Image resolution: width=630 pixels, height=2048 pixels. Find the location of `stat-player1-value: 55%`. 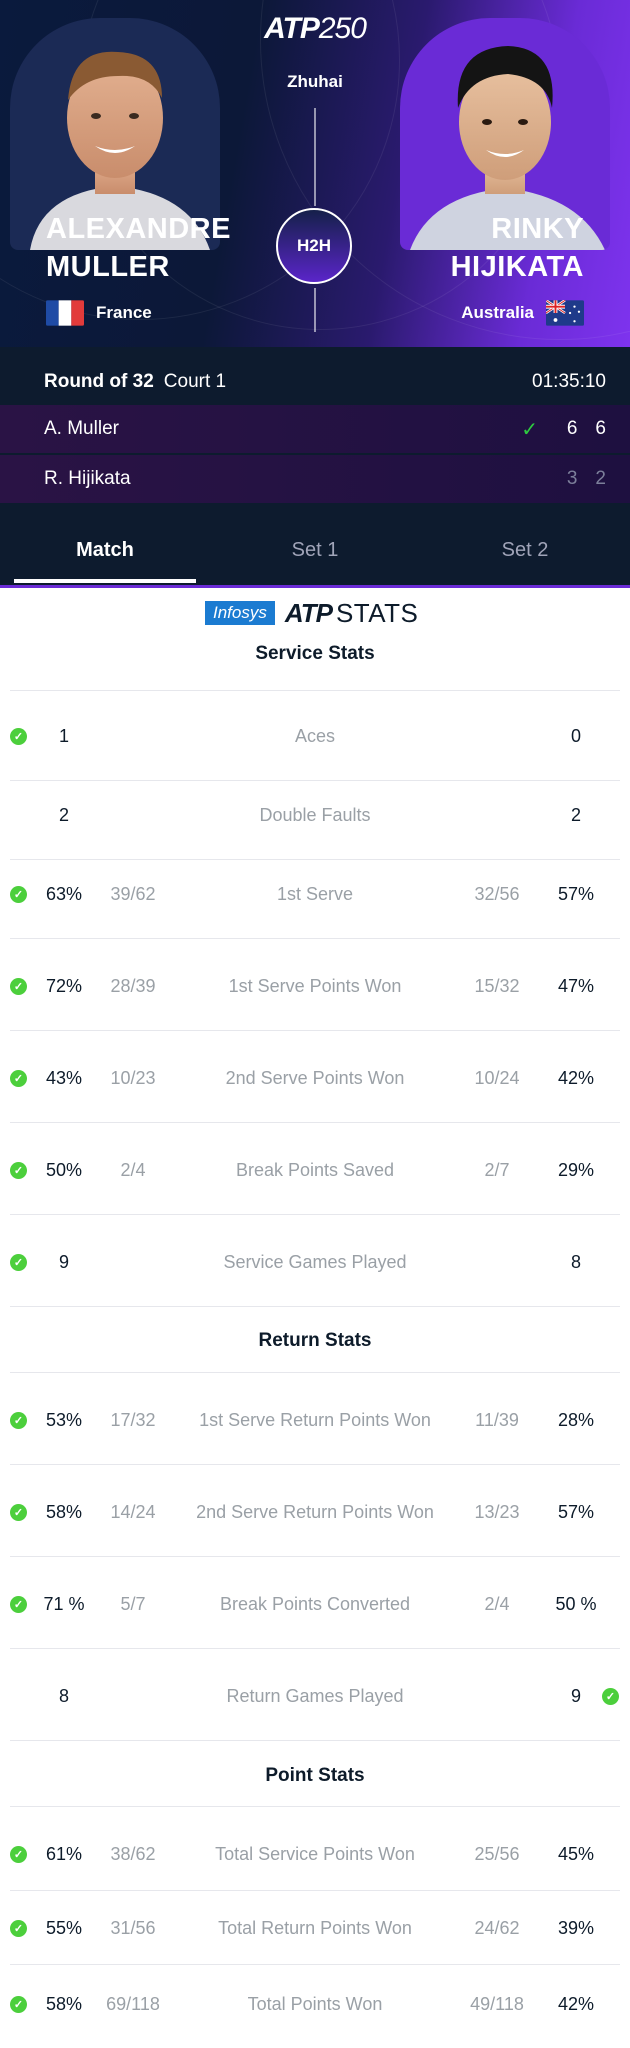

stat-player1-value: 55% is located at coordinates (64, 1928).